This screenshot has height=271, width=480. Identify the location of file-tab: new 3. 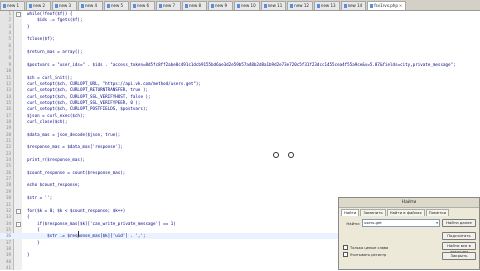
(64, 5).